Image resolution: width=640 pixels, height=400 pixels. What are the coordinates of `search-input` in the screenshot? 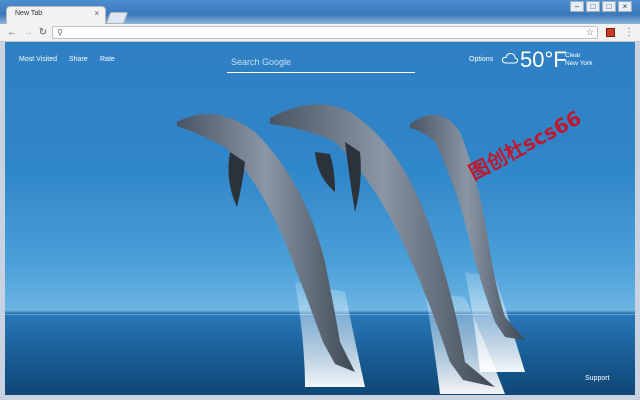 It's located at (321, 62).